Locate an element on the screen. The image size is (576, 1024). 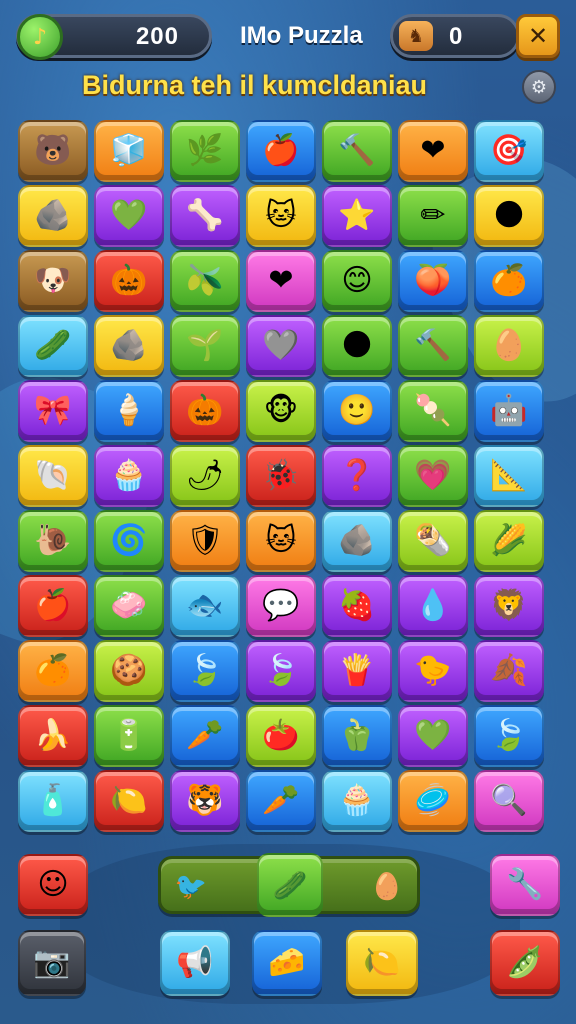
puzzle-tile: 🐯 is located at coordinates (205, 801).